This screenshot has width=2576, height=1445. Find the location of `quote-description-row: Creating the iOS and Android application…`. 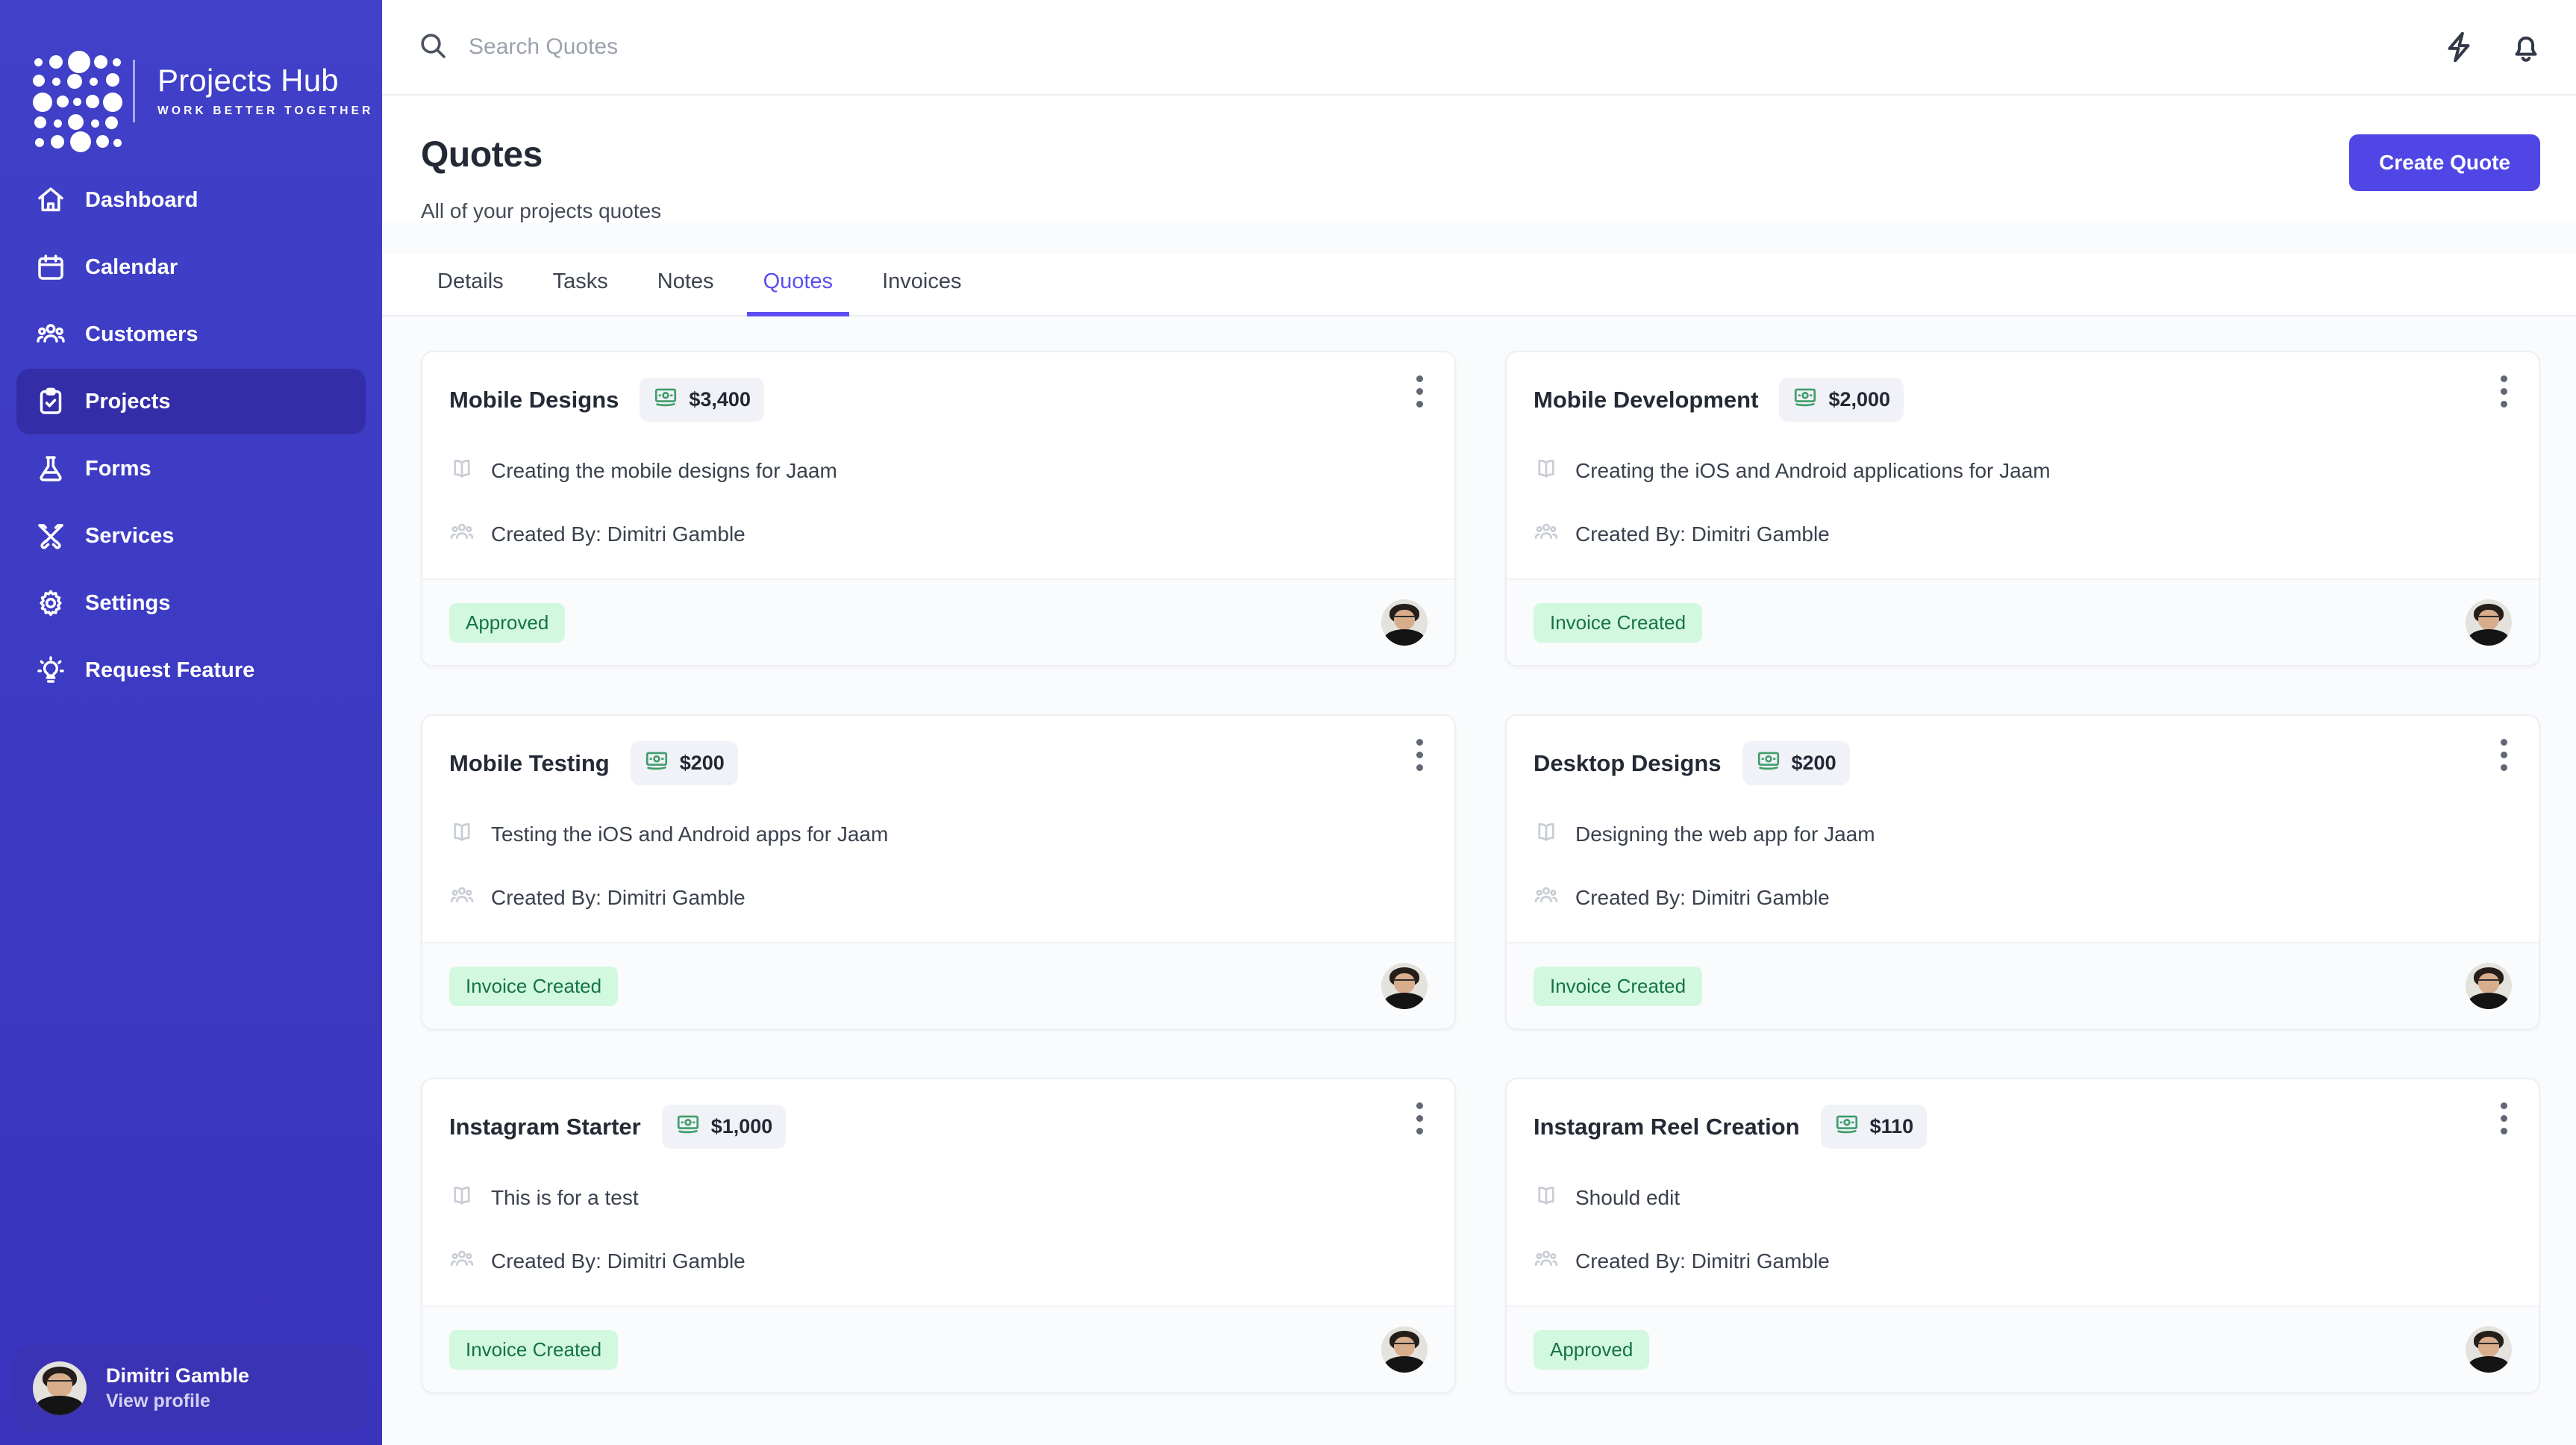

quote-description-row: Creating the iOS and Android application… is located at coordinates (2023, 471).